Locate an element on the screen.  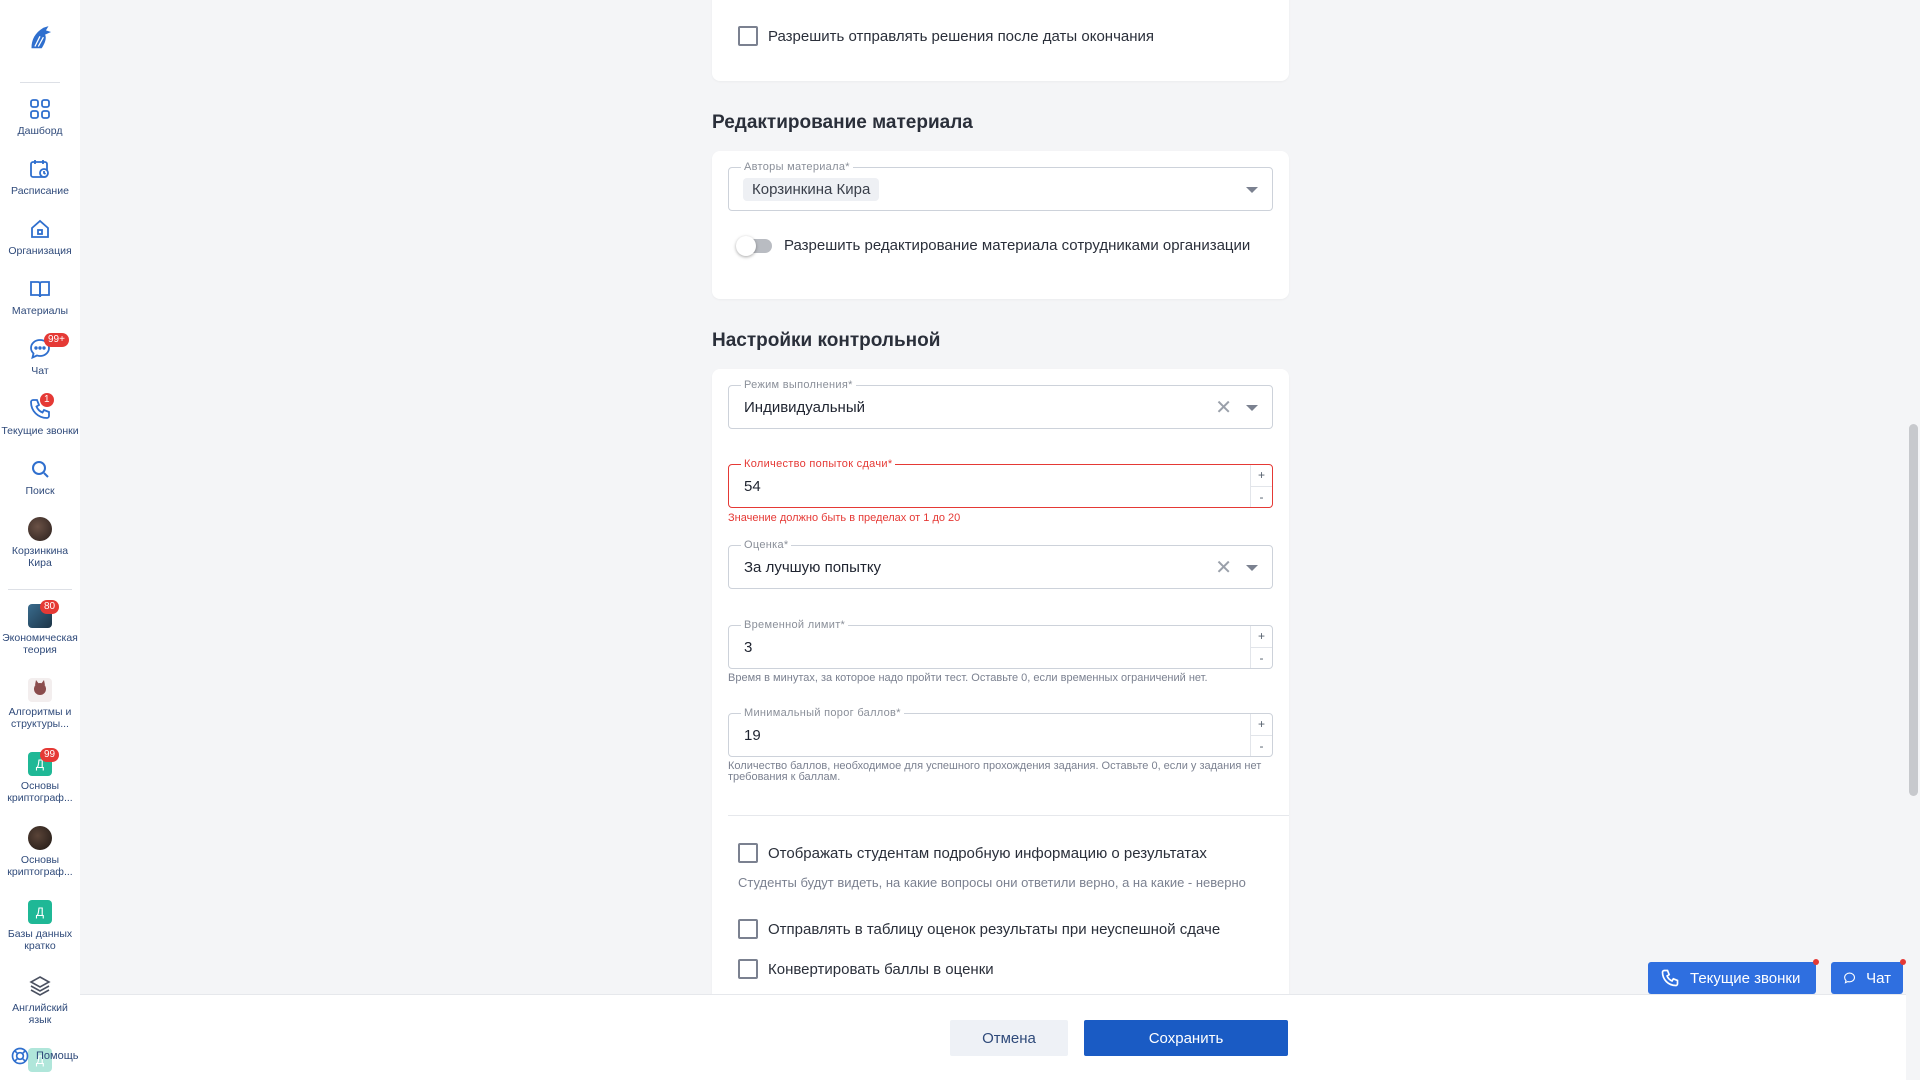
scrollbar is located at coordinates (1913, 540).